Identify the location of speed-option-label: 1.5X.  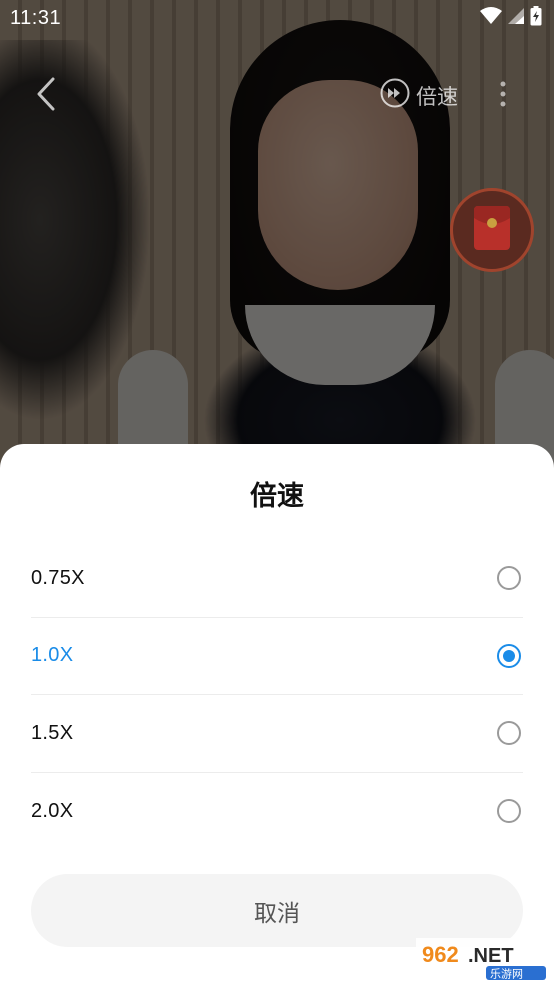
(52, 732).